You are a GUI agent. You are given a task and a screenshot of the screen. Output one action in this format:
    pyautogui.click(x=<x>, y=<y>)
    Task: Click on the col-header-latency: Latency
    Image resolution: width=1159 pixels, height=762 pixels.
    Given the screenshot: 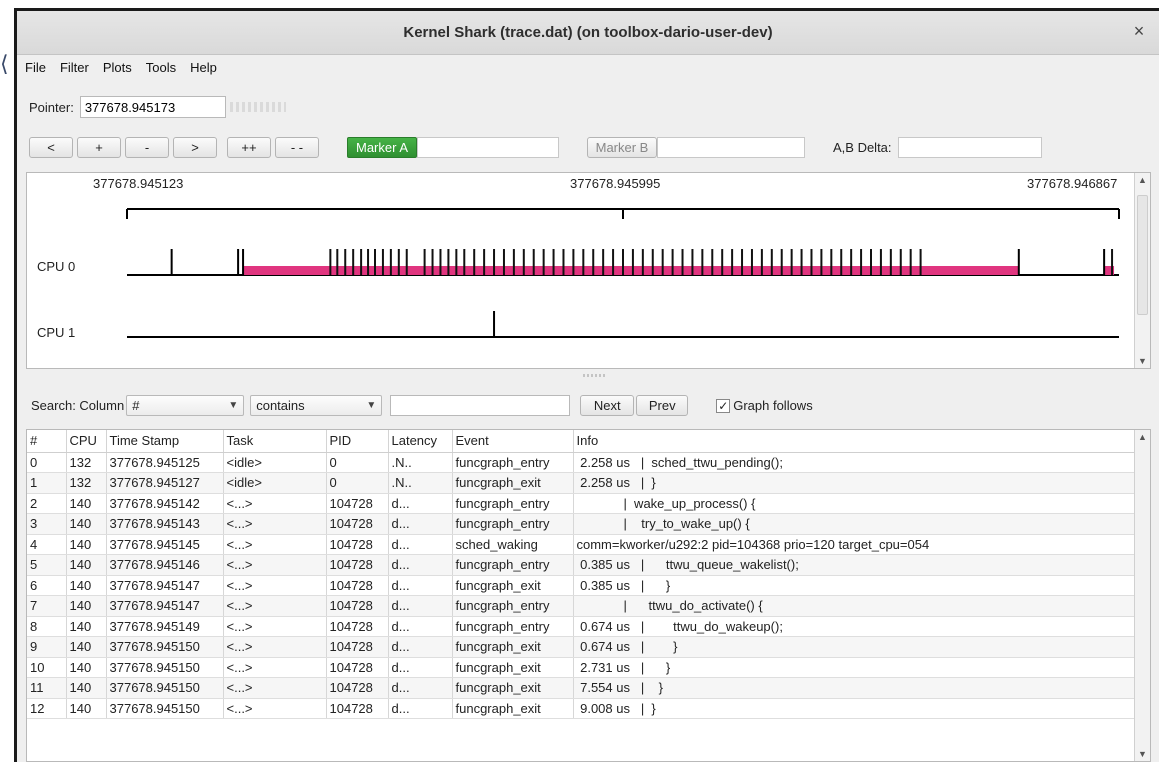 What is the action you would take?
    pyautogui.click(x=420, y=441)
    